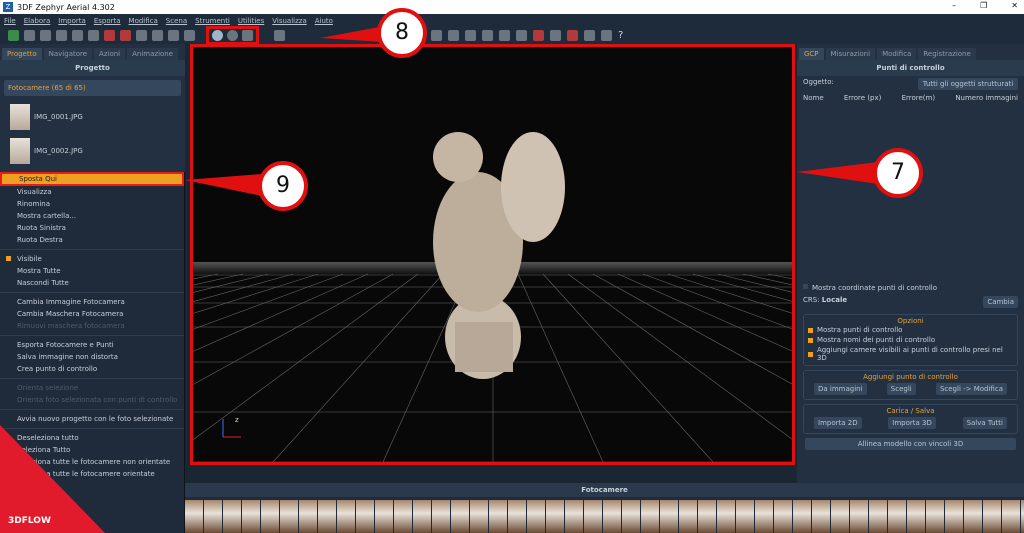  What do you see at coordinates (283, 186) in the screenshot?
I see `callout-9: 9` at bounding box center [283, 186].